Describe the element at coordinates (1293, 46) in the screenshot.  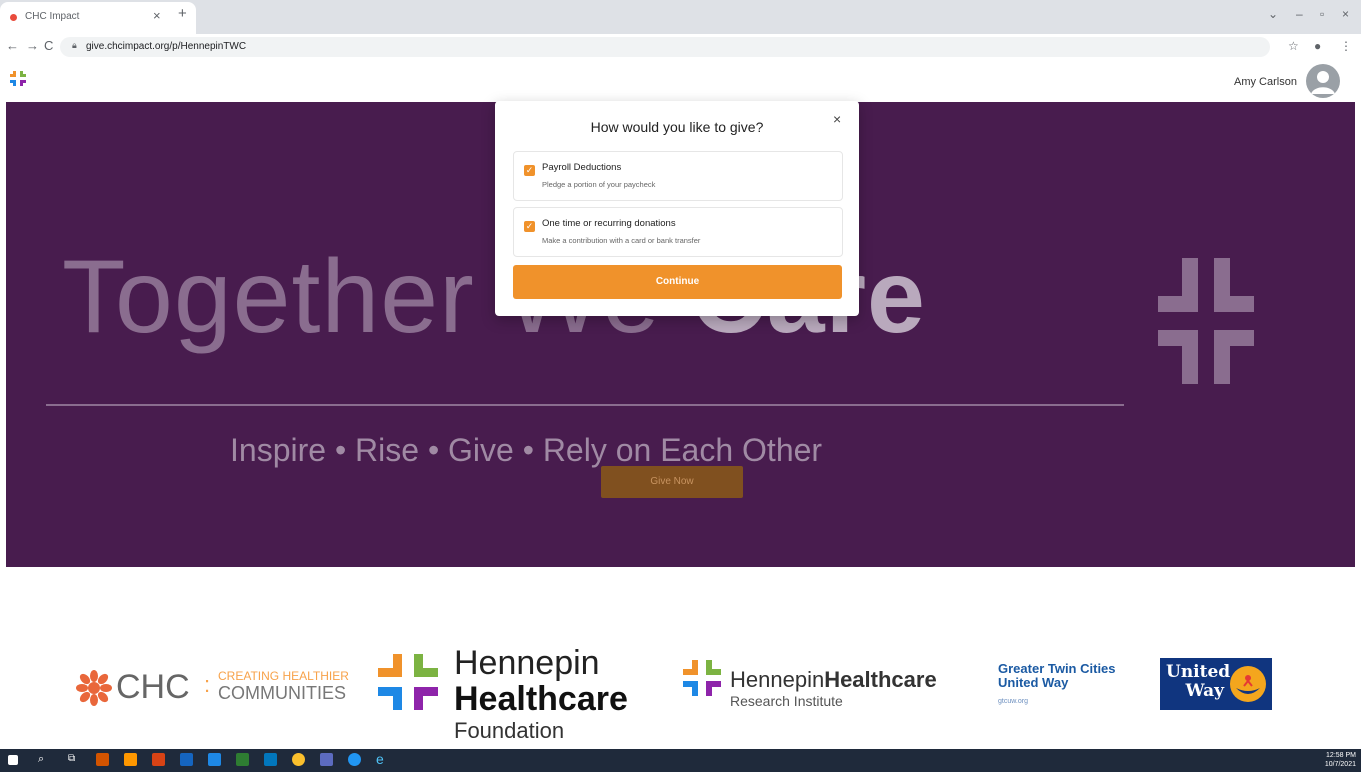
I see `bookmark-star-icon: ☆` at that location.